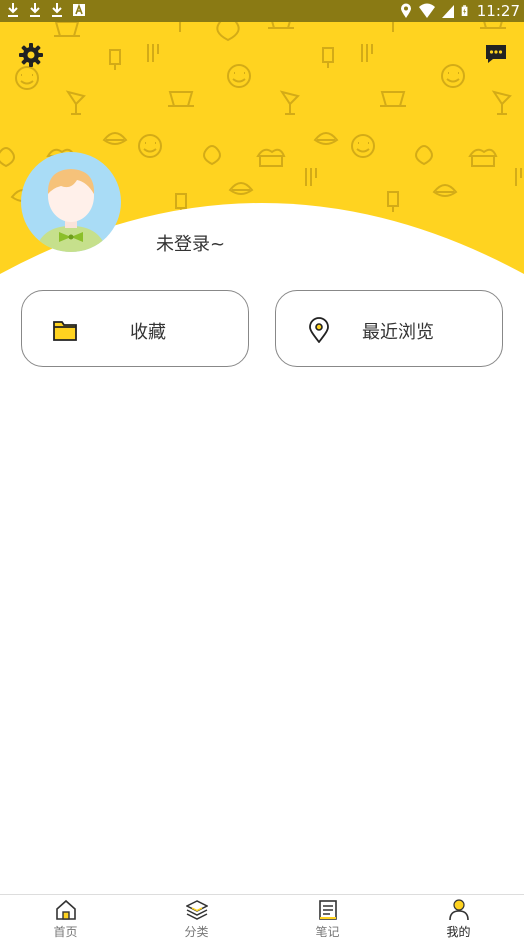  Describe the element at coordinates (65, 932) in the screenshot. I see `nav-home-label: 首页` at that location.